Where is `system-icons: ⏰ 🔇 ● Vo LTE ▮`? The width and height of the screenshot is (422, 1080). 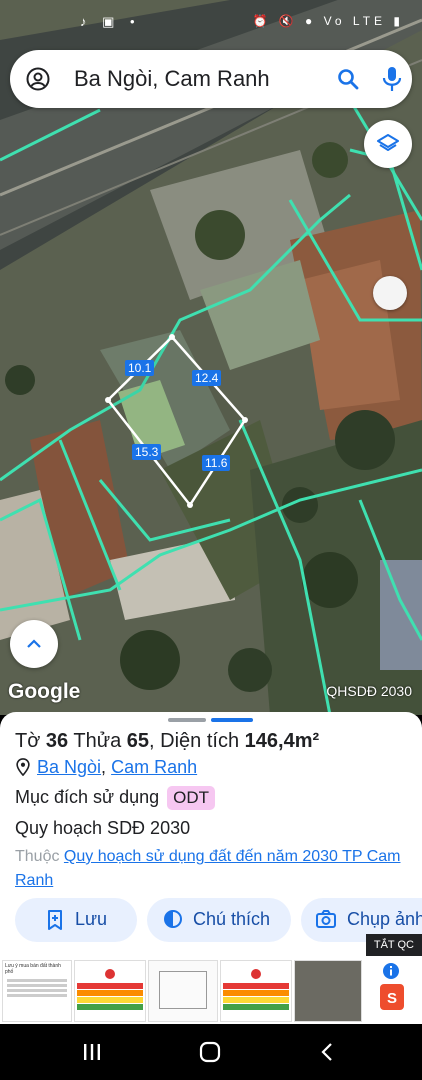 system-icons: ⏰ 🔇 ● Vo LTE ▮ is located at coordinates (328, 21).